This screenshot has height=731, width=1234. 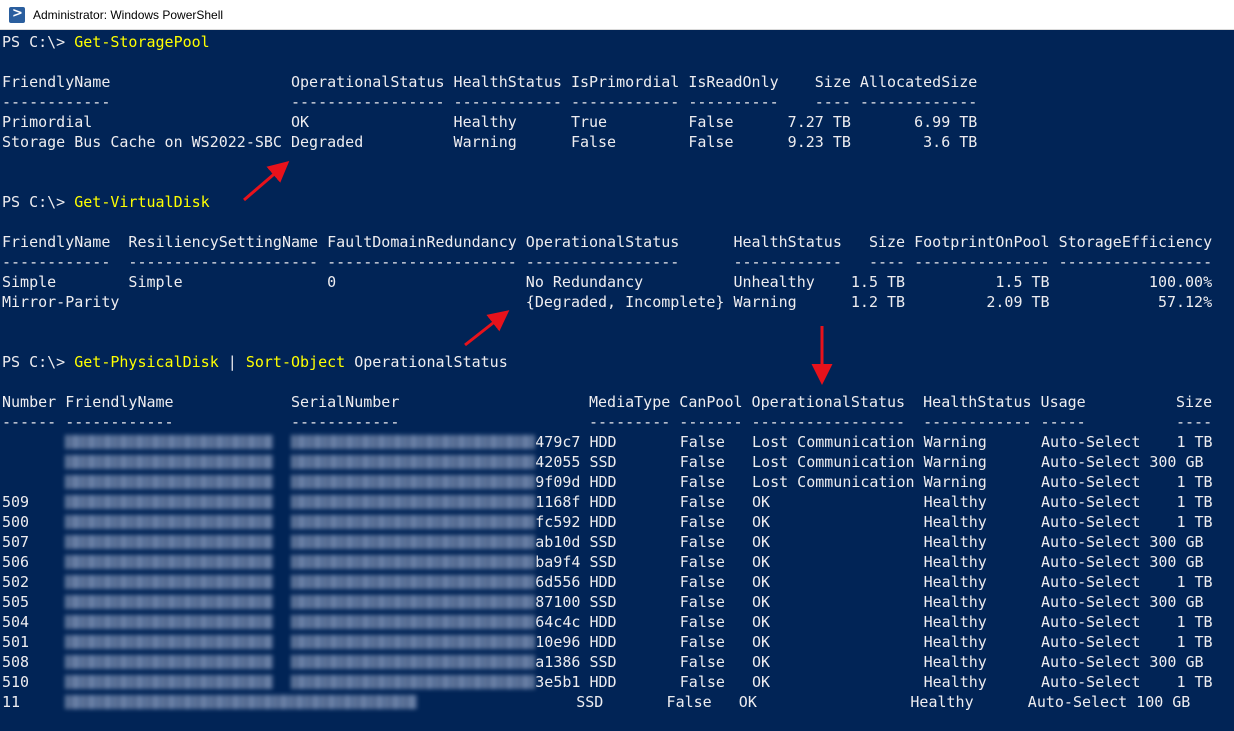 What do you see at coordinates (538, 273) in the screenshot?
I see `annotation-arrows` at bounding box center [538, 273].